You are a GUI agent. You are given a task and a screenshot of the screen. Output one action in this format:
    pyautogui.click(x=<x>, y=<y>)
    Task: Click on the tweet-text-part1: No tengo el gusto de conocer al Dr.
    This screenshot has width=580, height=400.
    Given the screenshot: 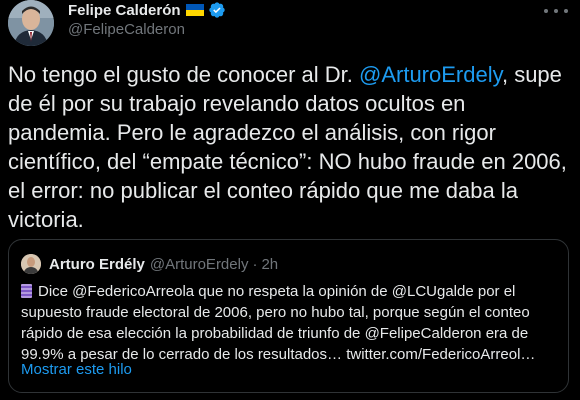 What is the action you would take?
    pyautogui.click(x=183, y=74)
    